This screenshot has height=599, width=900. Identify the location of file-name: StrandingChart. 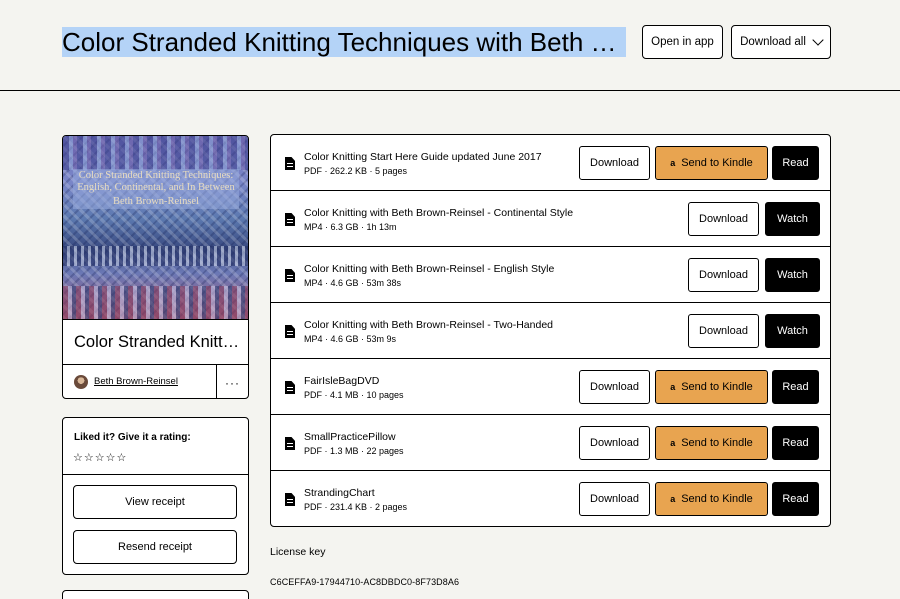
(339, 493).